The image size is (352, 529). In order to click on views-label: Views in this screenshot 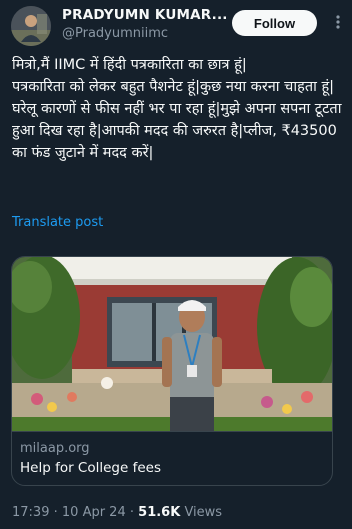, I will do `click(203, 512)`.